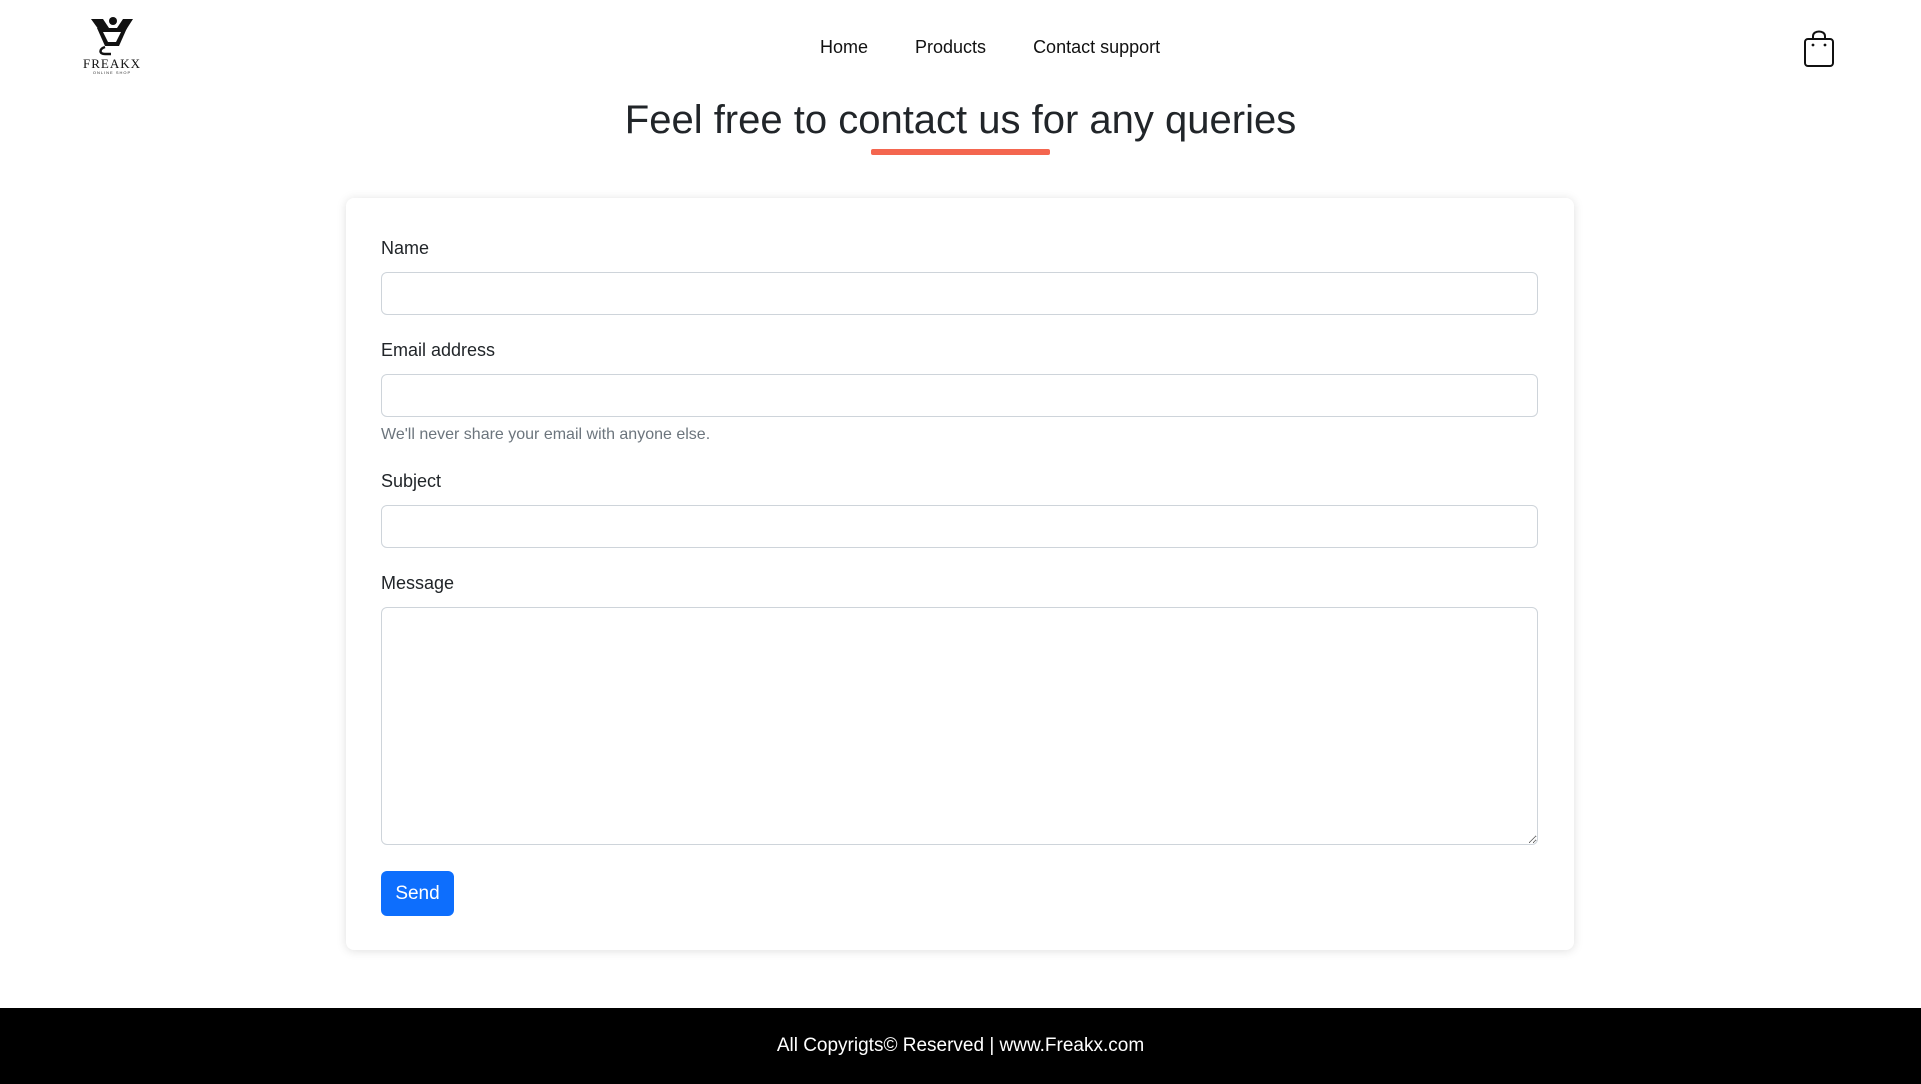 This screenshot has height=1084, width=1921. I want to click on name-input, so click(959, 293).